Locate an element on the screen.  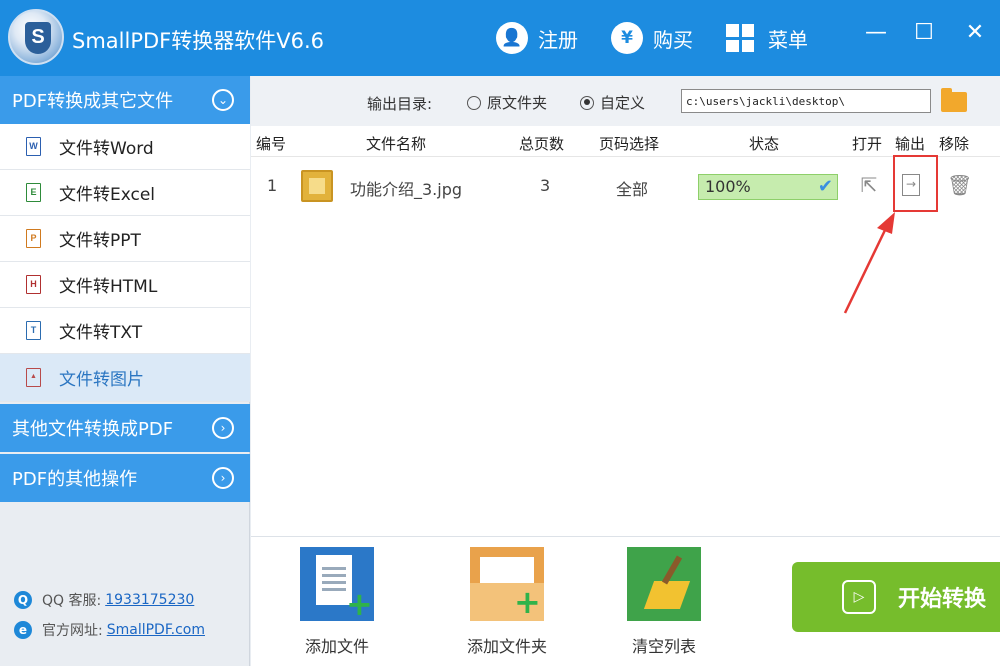
section-label: PDF转换成其它文件 is located at coordinates (93, 101).